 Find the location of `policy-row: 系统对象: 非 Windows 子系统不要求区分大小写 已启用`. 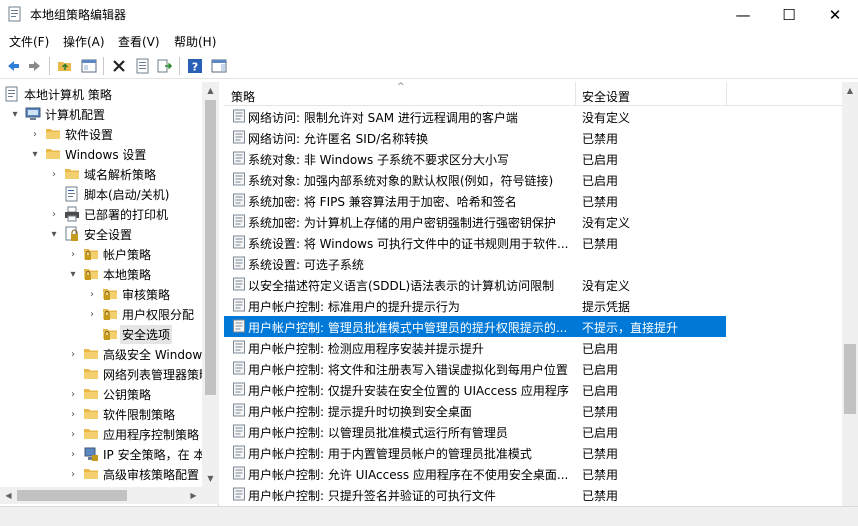

policy-row: 系统对象: 非 Windows 子系统不要求区分大小写 已启用 is located at coordinates (475, 158).